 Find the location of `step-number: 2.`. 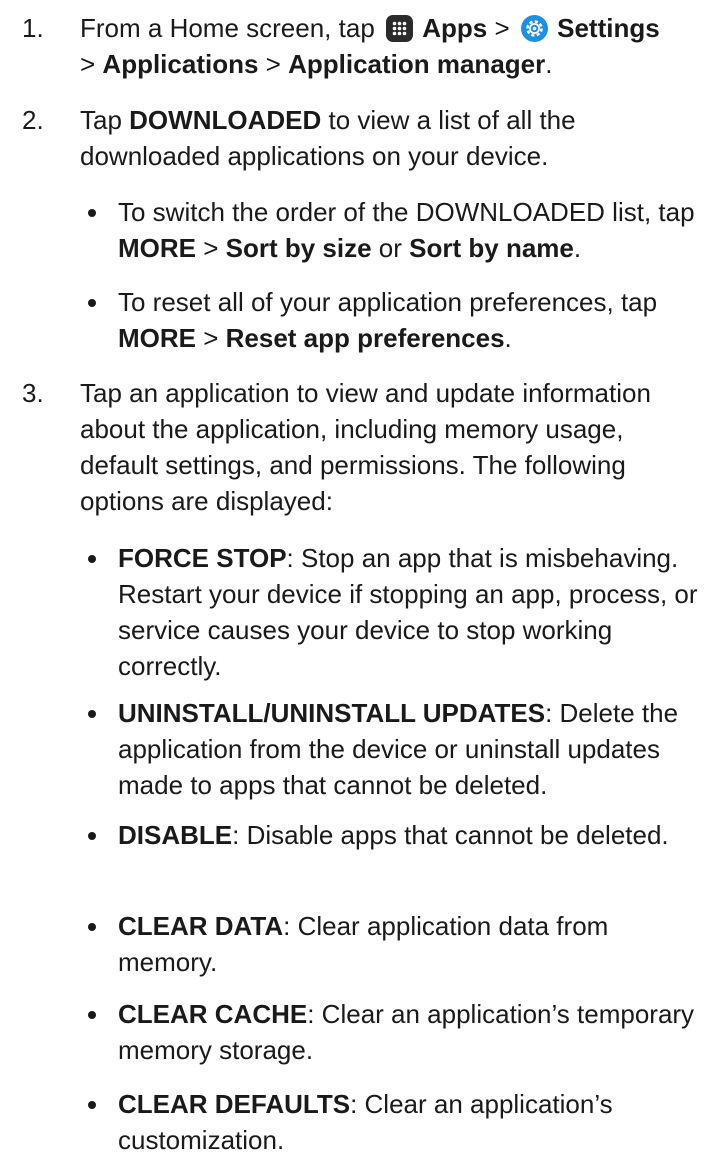

step-number: 2. is located at coordinates (33, 120).